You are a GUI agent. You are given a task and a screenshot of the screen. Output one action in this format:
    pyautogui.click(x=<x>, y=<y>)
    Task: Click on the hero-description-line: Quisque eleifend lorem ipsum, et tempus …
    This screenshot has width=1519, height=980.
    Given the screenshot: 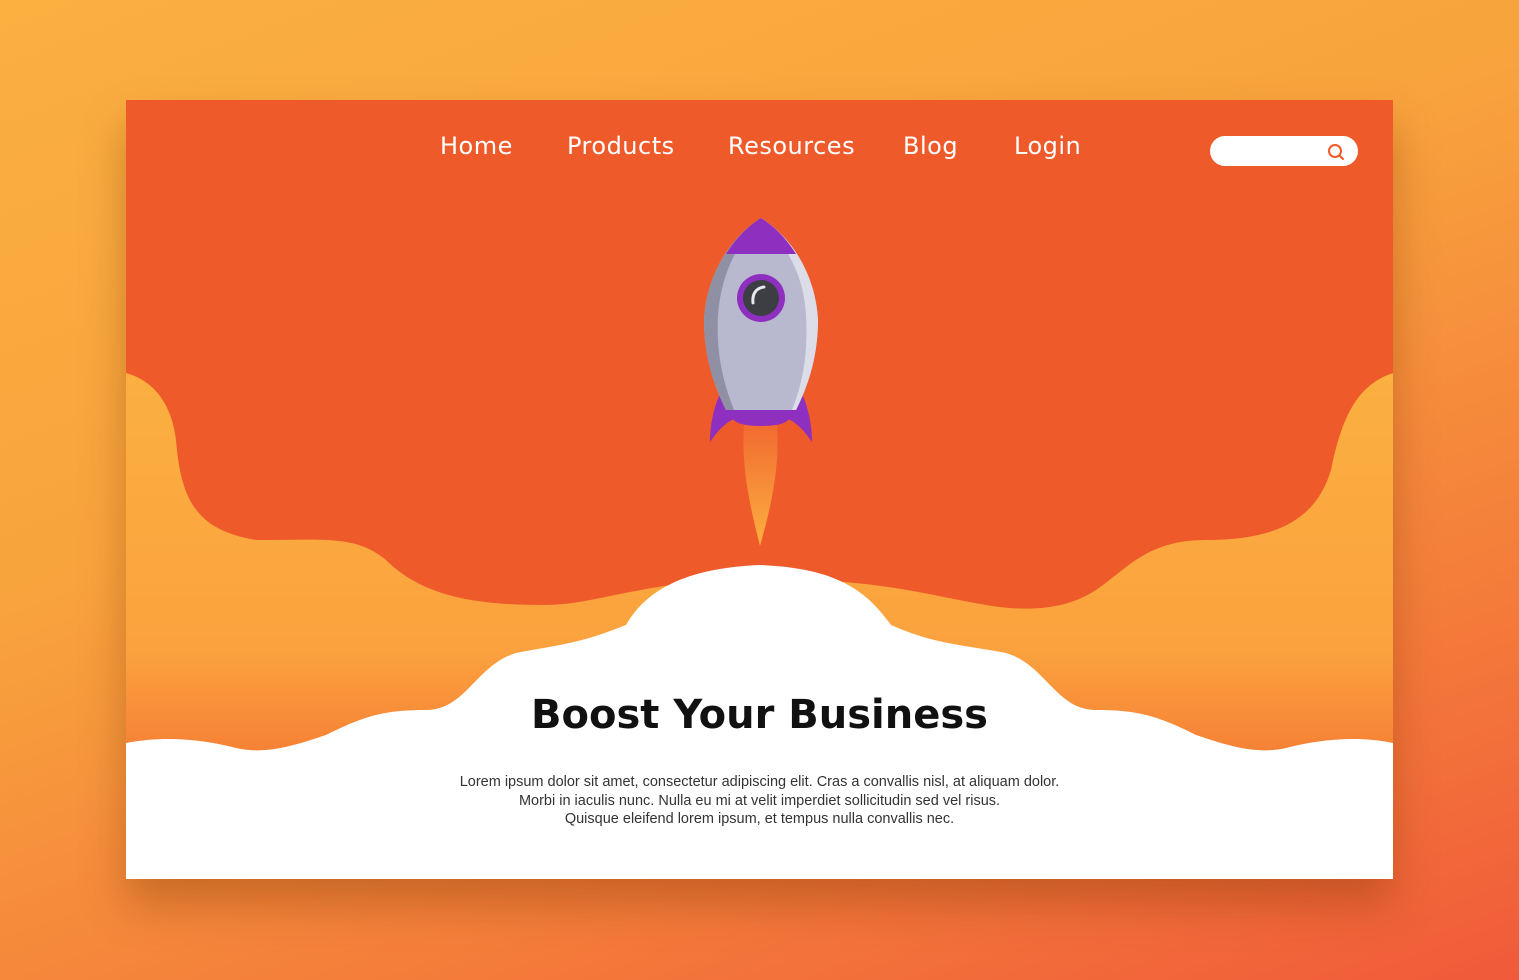 What is the action you would take?
    pyautogui.click(x=759, y=819)
    